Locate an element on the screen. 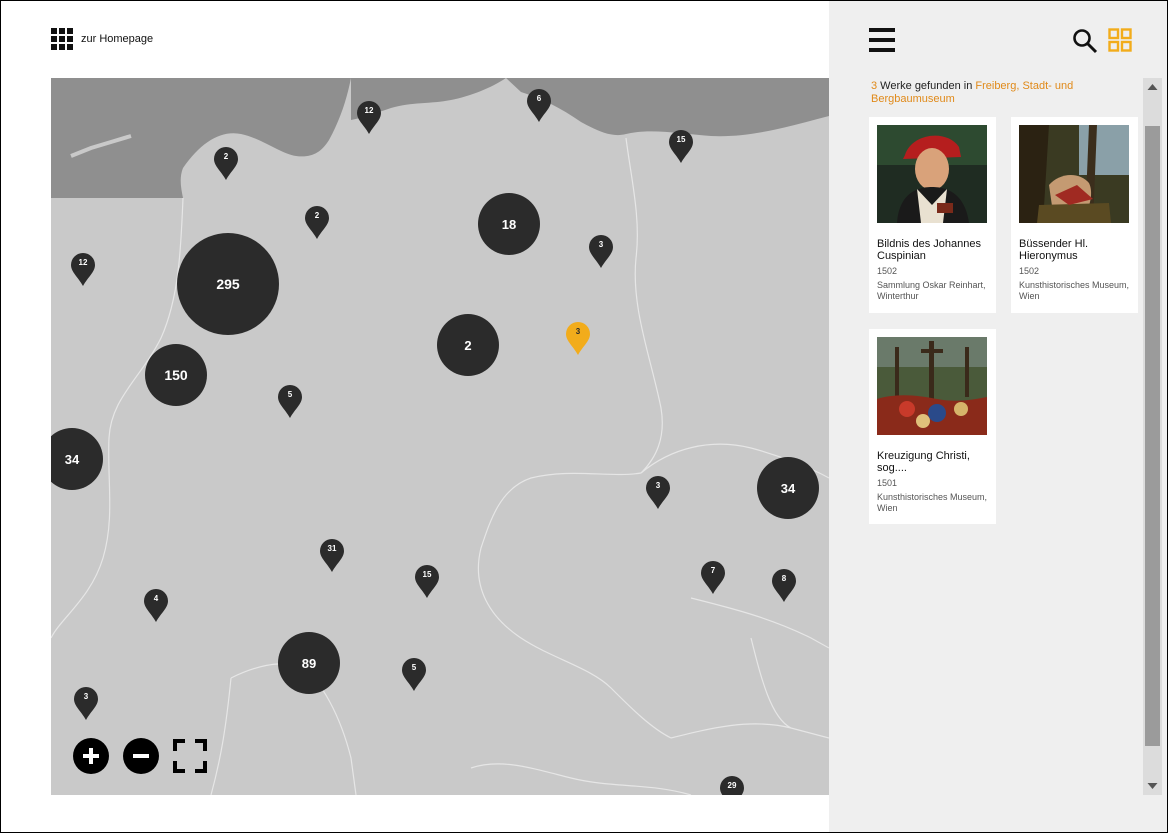 Image resolution: width=1168 pixels, height=833 pixels. map-controls is located at coordinates (140, 756).